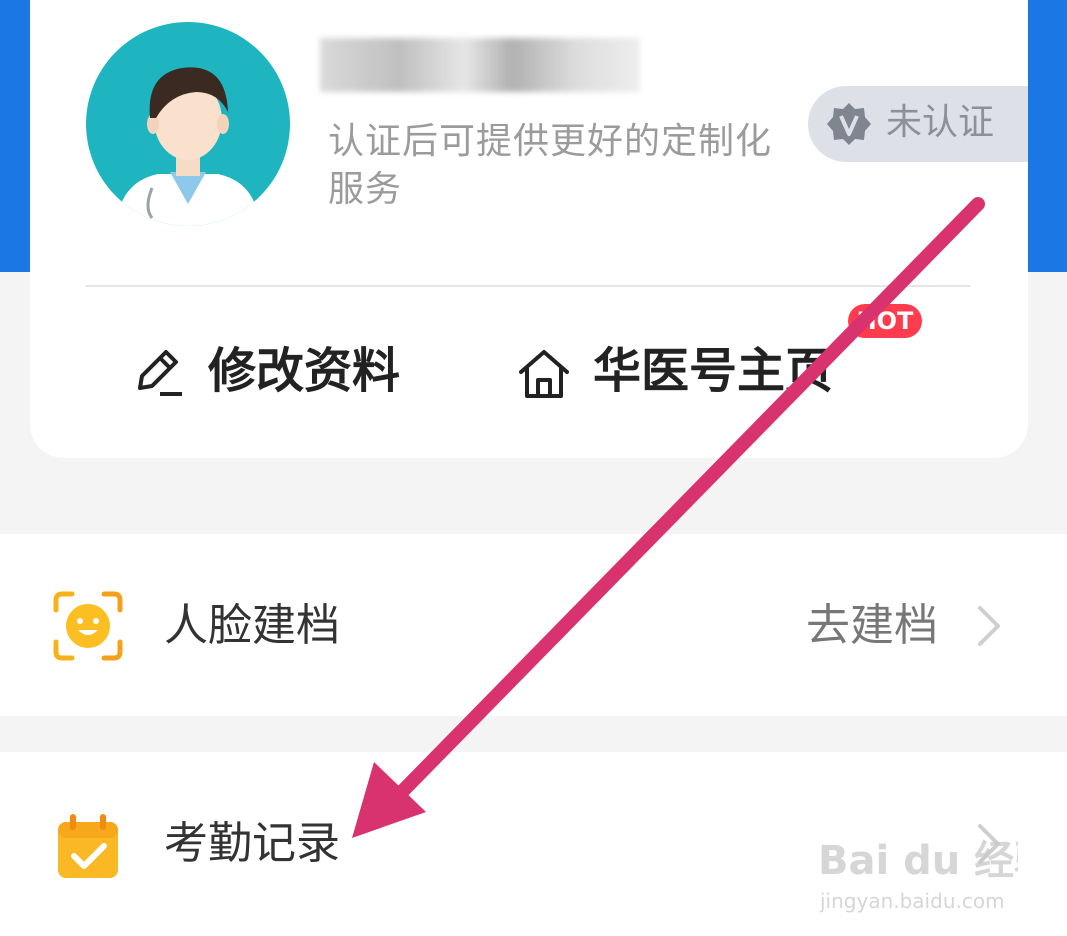 The height and width of the screenshot is (936, 1067). What do you see at coordinates (989, 626) in the screenshot?
I see `chevron-right-icon` at bounding box center [989, 626].